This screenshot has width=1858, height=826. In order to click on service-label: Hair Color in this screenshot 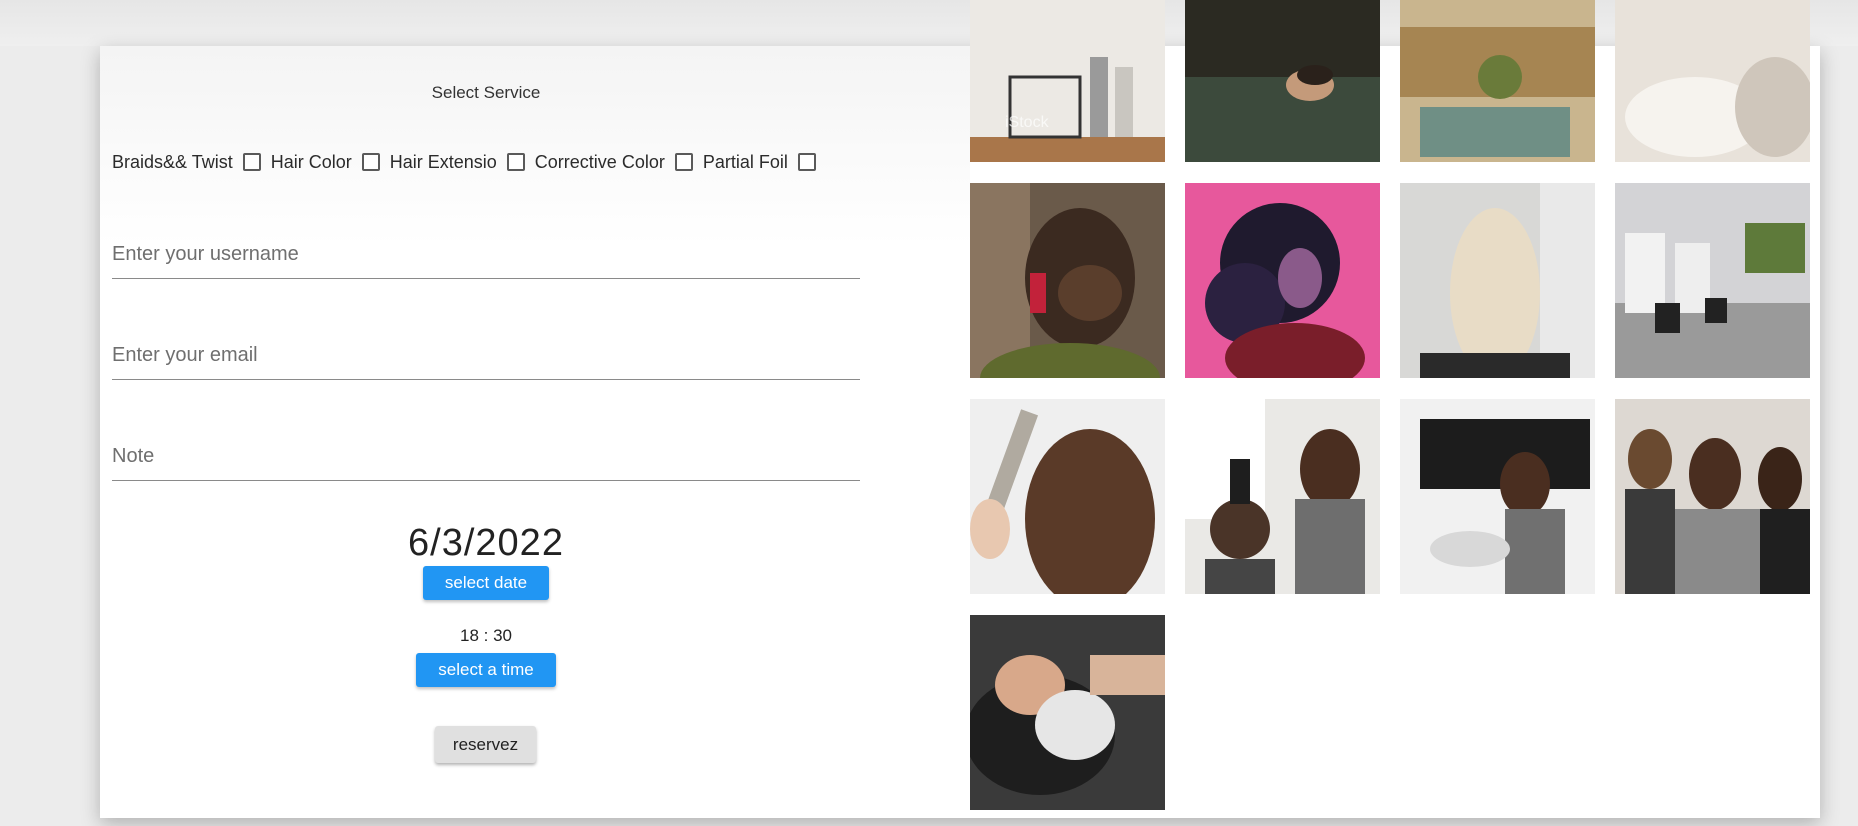, I will do `click(311, 161)`.